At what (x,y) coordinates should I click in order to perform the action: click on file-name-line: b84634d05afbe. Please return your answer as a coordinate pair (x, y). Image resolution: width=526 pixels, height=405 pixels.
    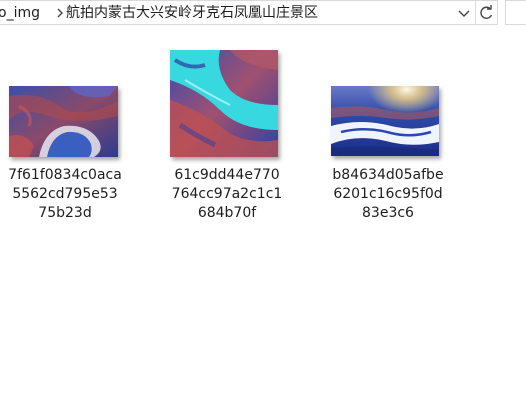
    Looking at the image, I should click on (388, 175).